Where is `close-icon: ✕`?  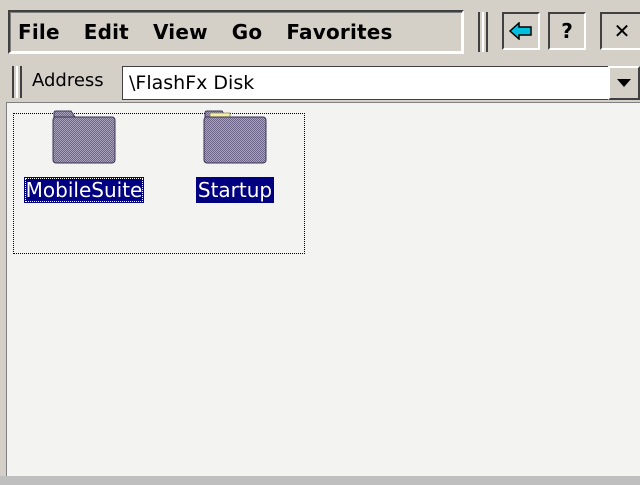
close-icon: ✕ is located at coordinates (622, 31).